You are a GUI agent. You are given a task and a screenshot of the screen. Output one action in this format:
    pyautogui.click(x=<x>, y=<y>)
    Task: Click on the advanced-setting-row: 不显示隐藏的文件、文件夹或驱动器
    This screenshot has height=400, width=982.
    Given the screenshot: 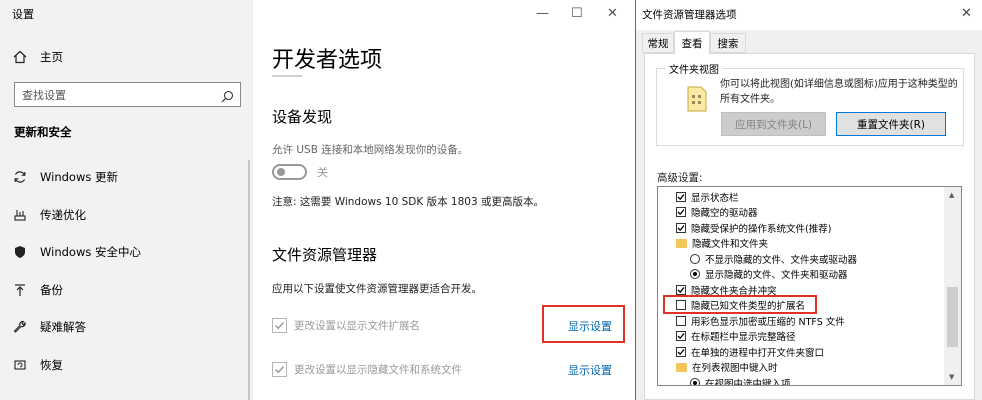 What is the action you would take?
    pyautogui.click(x=773, y=258)
    